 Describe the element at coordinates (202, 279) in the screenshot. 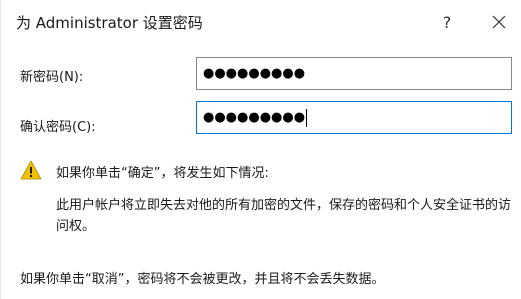

I see `cancel-note: 如果你单击“取消”，密码将不会被更改，并且将不会丢失数据。` at that location.